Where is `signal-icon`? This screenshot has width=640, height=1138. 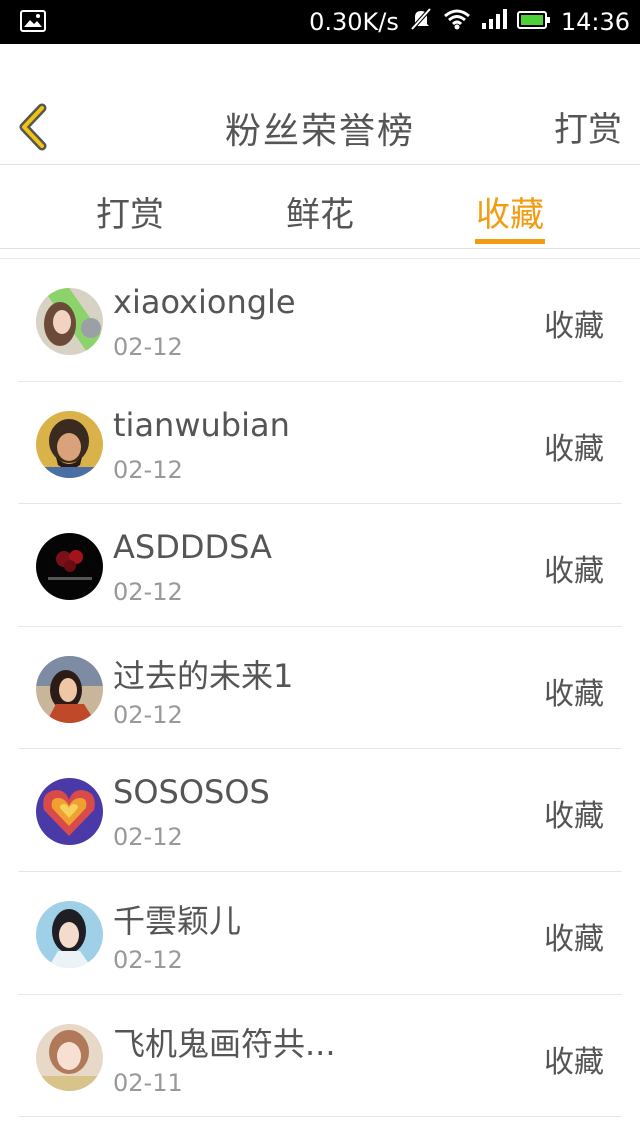 signal-icon is located at coordinates (494, 22).